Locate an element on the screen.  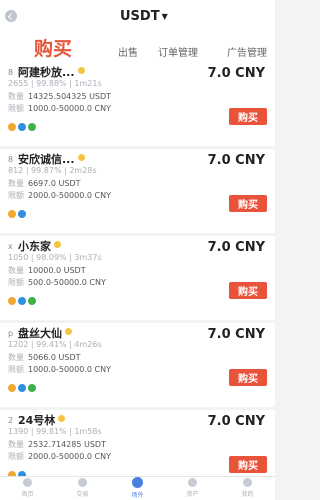
merchant-stats: 1390 | 99.81% | 1m58s is located at coordinates (55, 431).